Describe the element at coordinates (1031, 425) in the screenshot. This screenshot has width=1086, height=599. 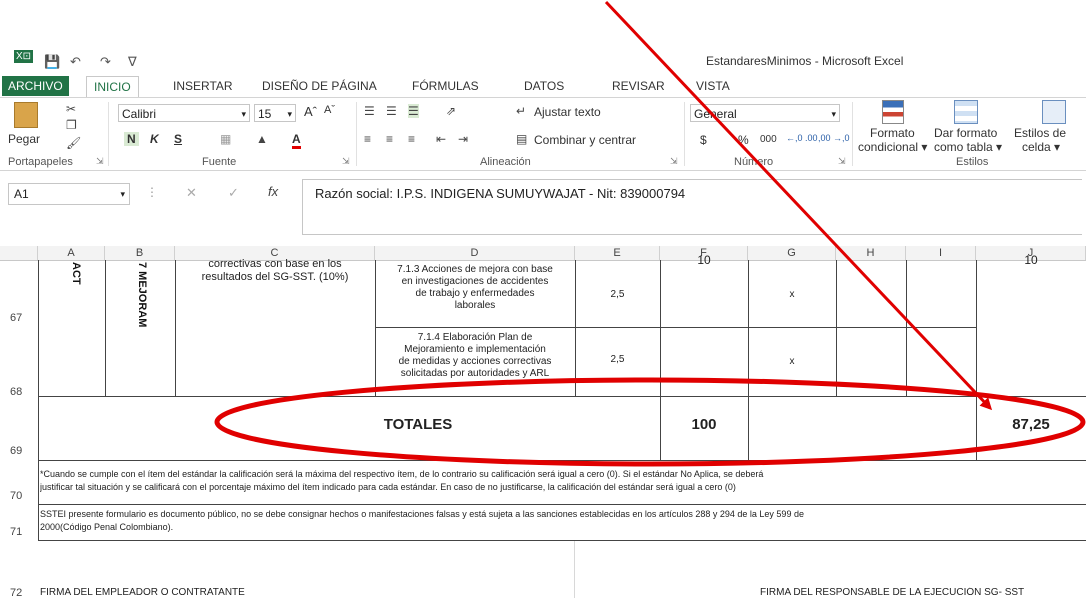
I see `cell-j69-score: 87,25` at that location.